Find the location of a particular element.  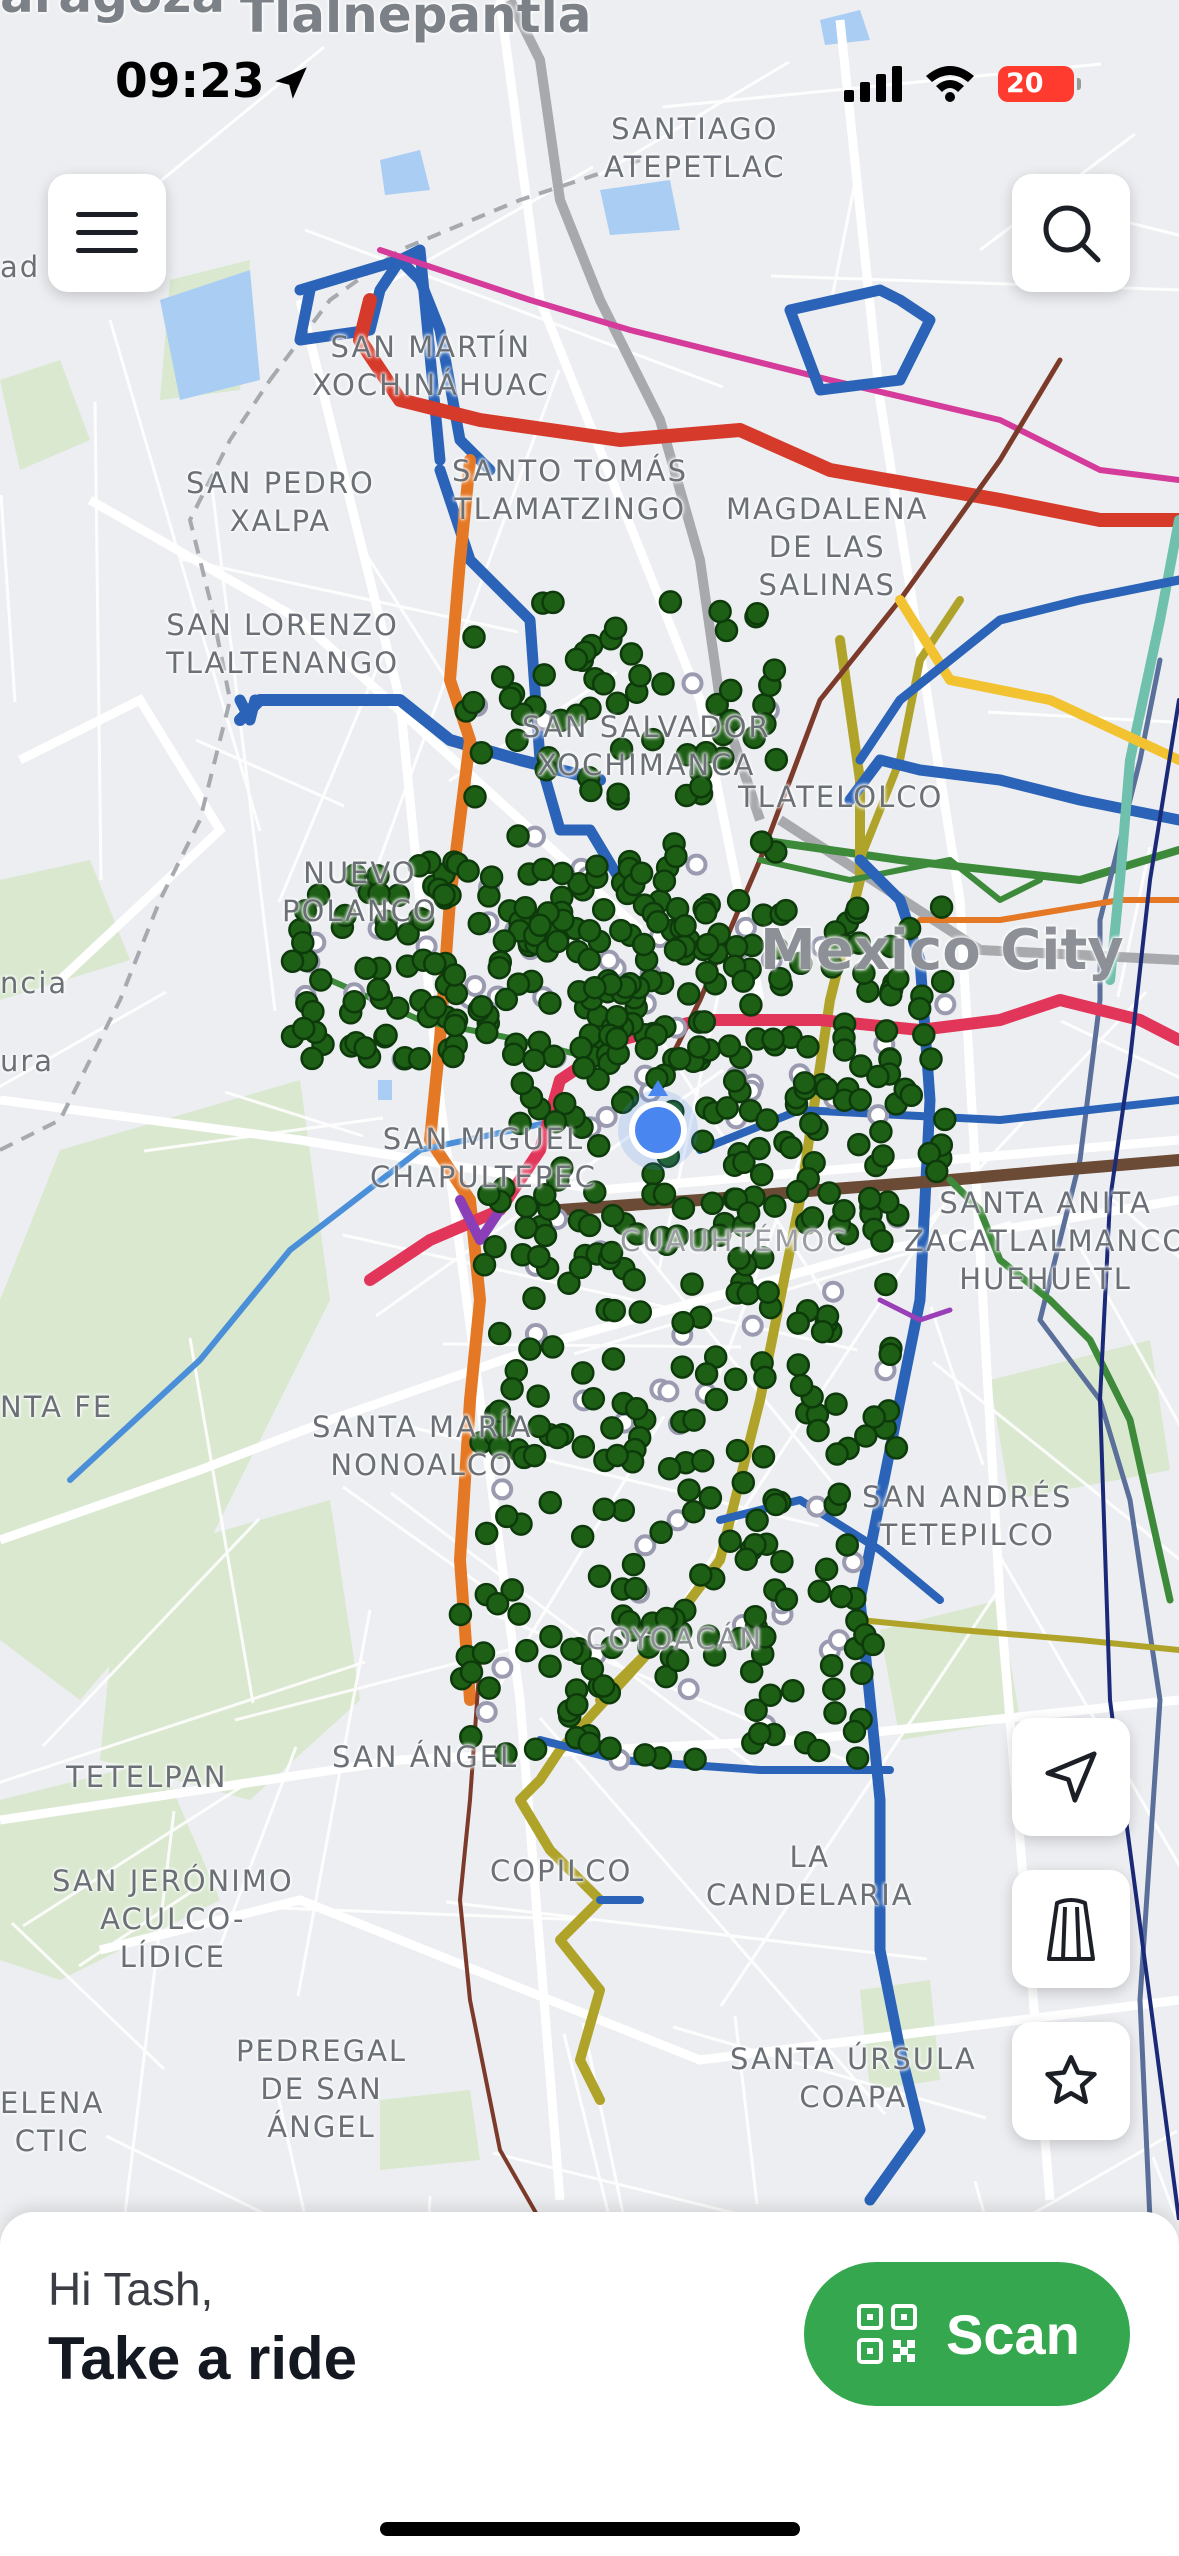

search-button is located at coordinates (1071, 233).